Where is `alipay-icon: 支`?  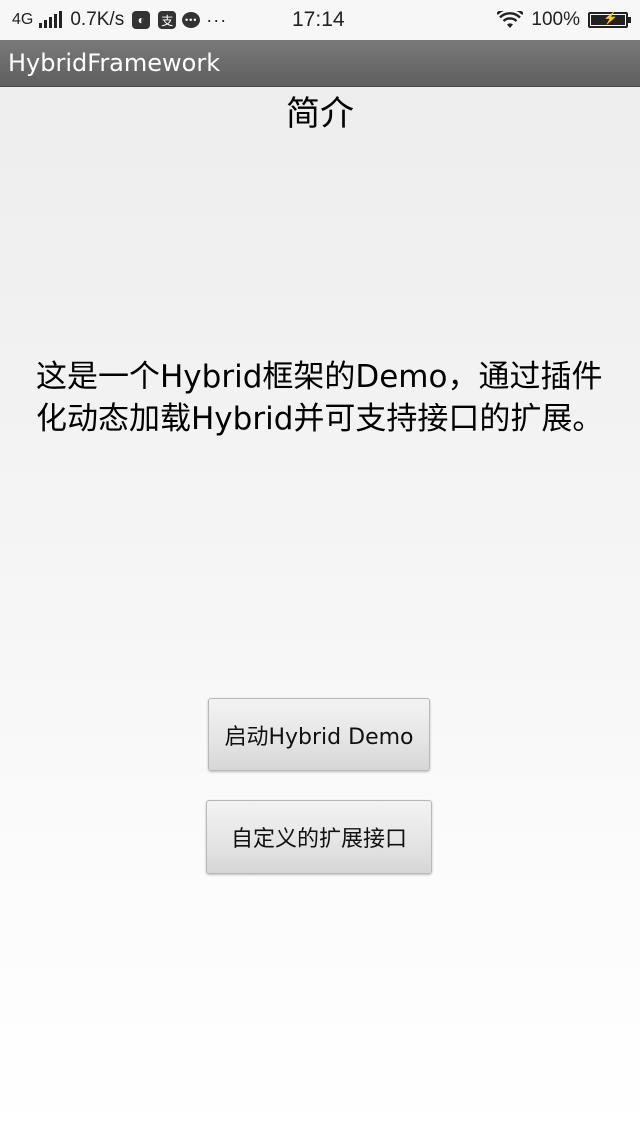 alipay-icon: 支 is located at coordinates (167, 20).